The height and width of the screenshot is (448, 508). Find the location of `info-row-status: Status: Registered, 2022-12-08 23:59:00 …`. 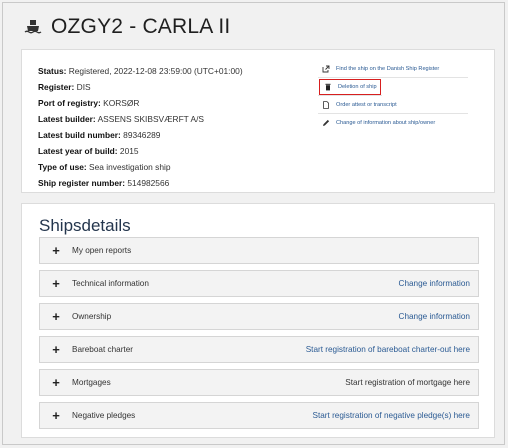

info-row-status: Status: Registered, 2022-12-08 23:59:00 … is located at coordinates (140, 71).